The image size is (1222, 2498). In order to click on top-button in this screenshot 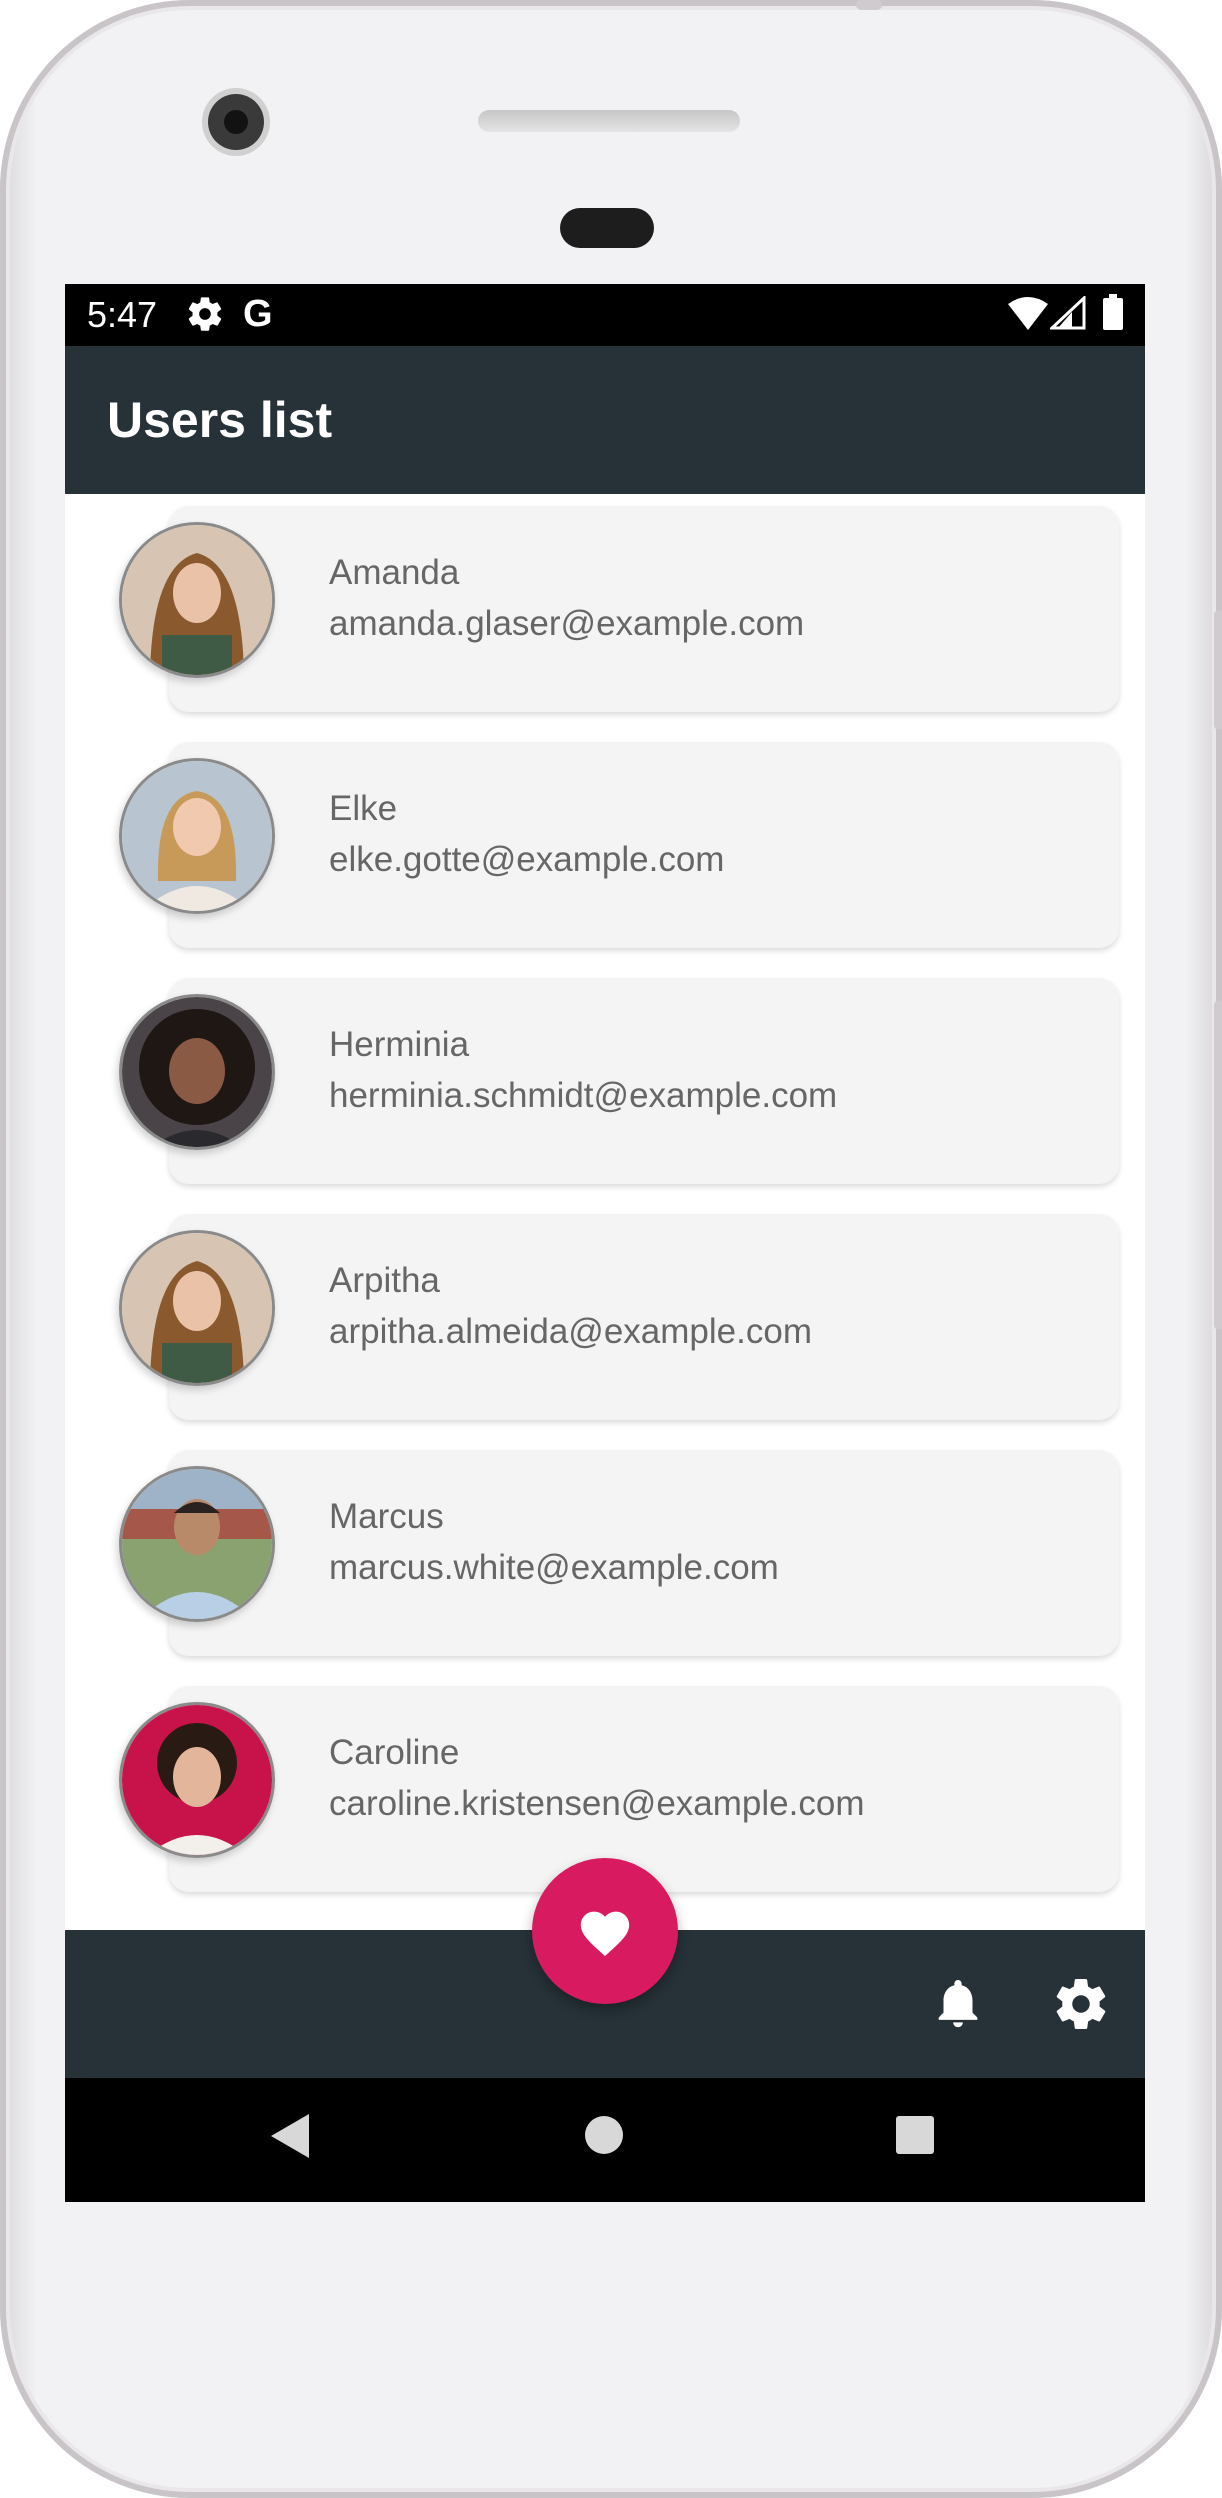, I will do `click(869, 5)`.